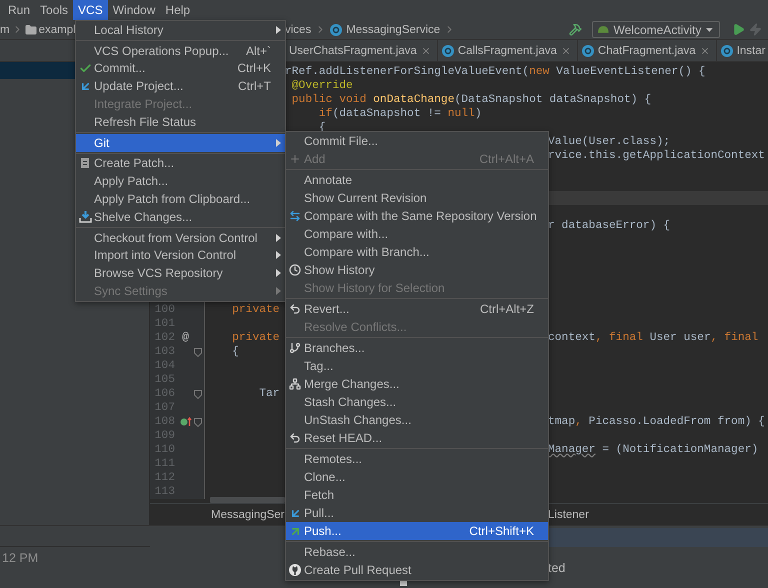 This screenshot has height=588, width=768. Describe the element at coordinates (653, 450) in the screenshot. I see `code-text: Manager = (NotificationManager)` at that location.